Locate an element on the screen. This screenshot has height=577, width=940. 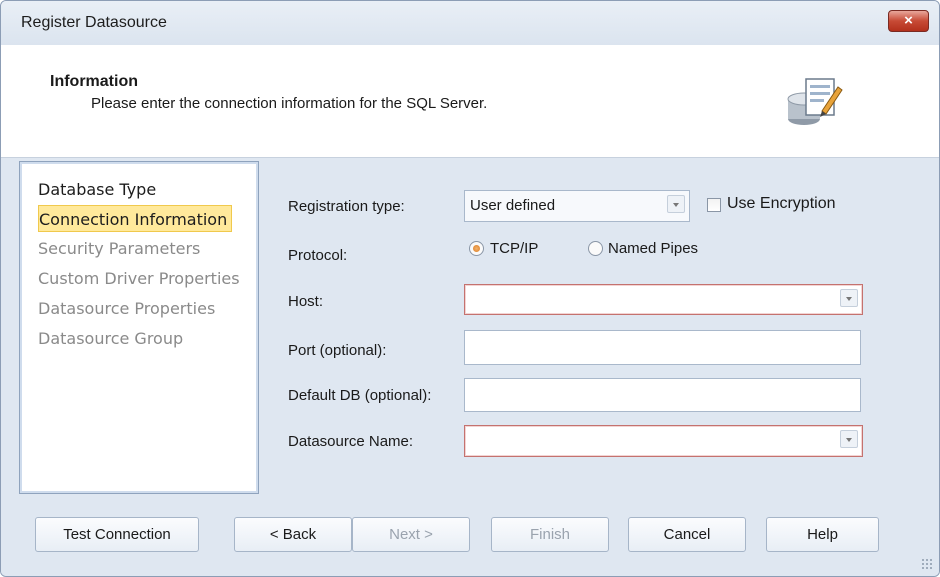
nav-item-datasource-properties: Datasource Properties is located at coordinates (127, 308).